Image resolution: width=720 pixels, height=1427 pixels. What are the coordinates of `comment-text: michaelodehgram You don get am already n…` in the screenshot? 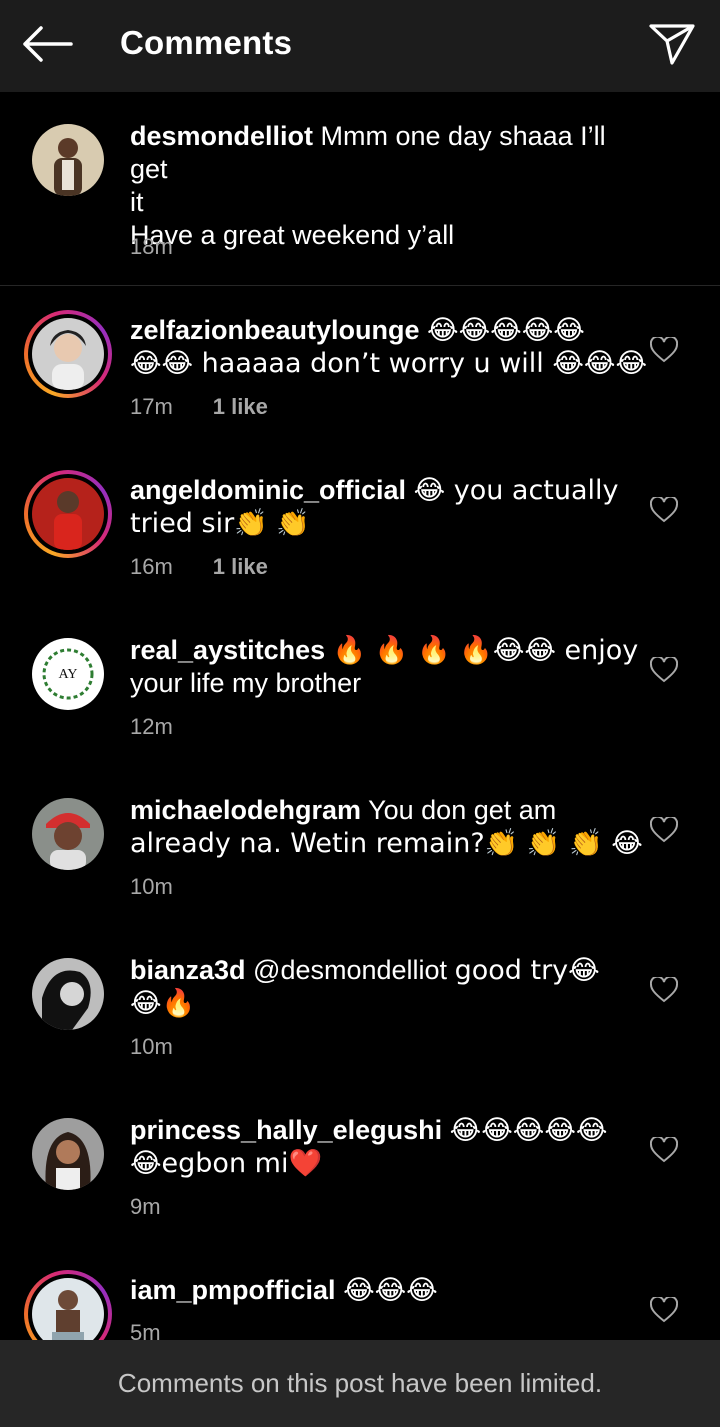 It's located at (390, 827).